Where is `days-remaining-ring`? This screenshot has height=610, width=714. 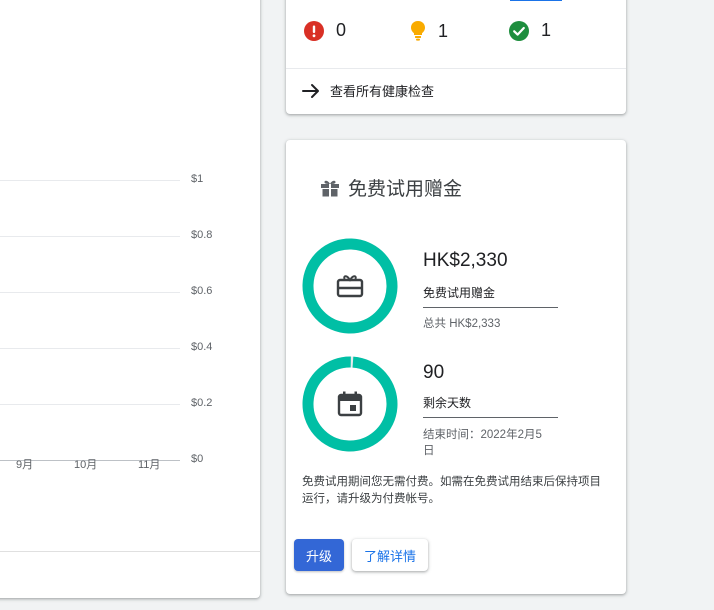 days-remaining-ring is located at coordinates (350, 404).